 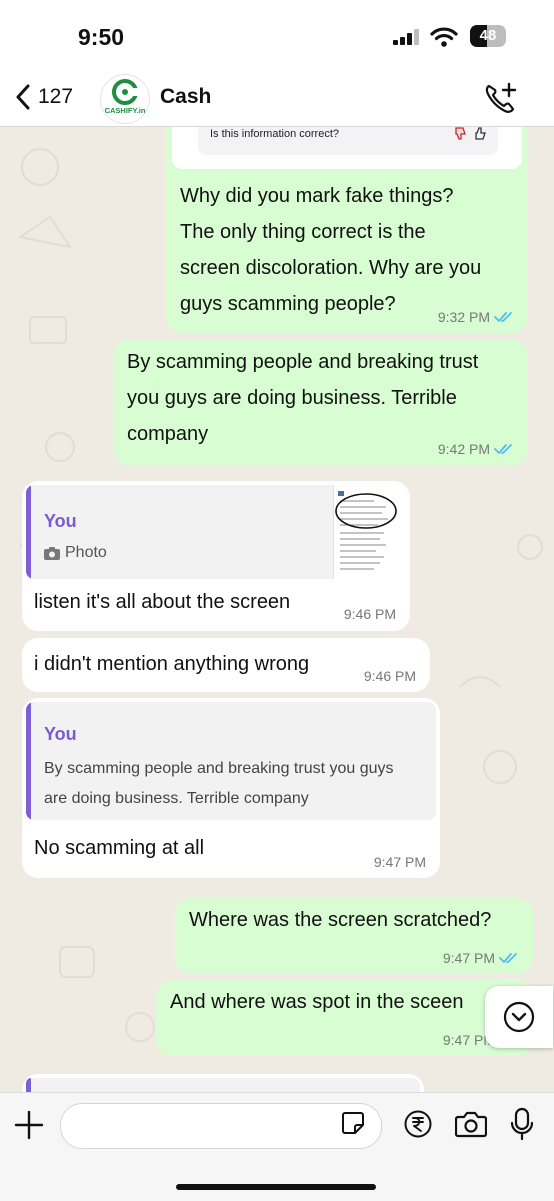 What do you see at coordinates (460, 133) in the screenshot?
I see `thumbs-down-icon` at bounding box center [460, 133].